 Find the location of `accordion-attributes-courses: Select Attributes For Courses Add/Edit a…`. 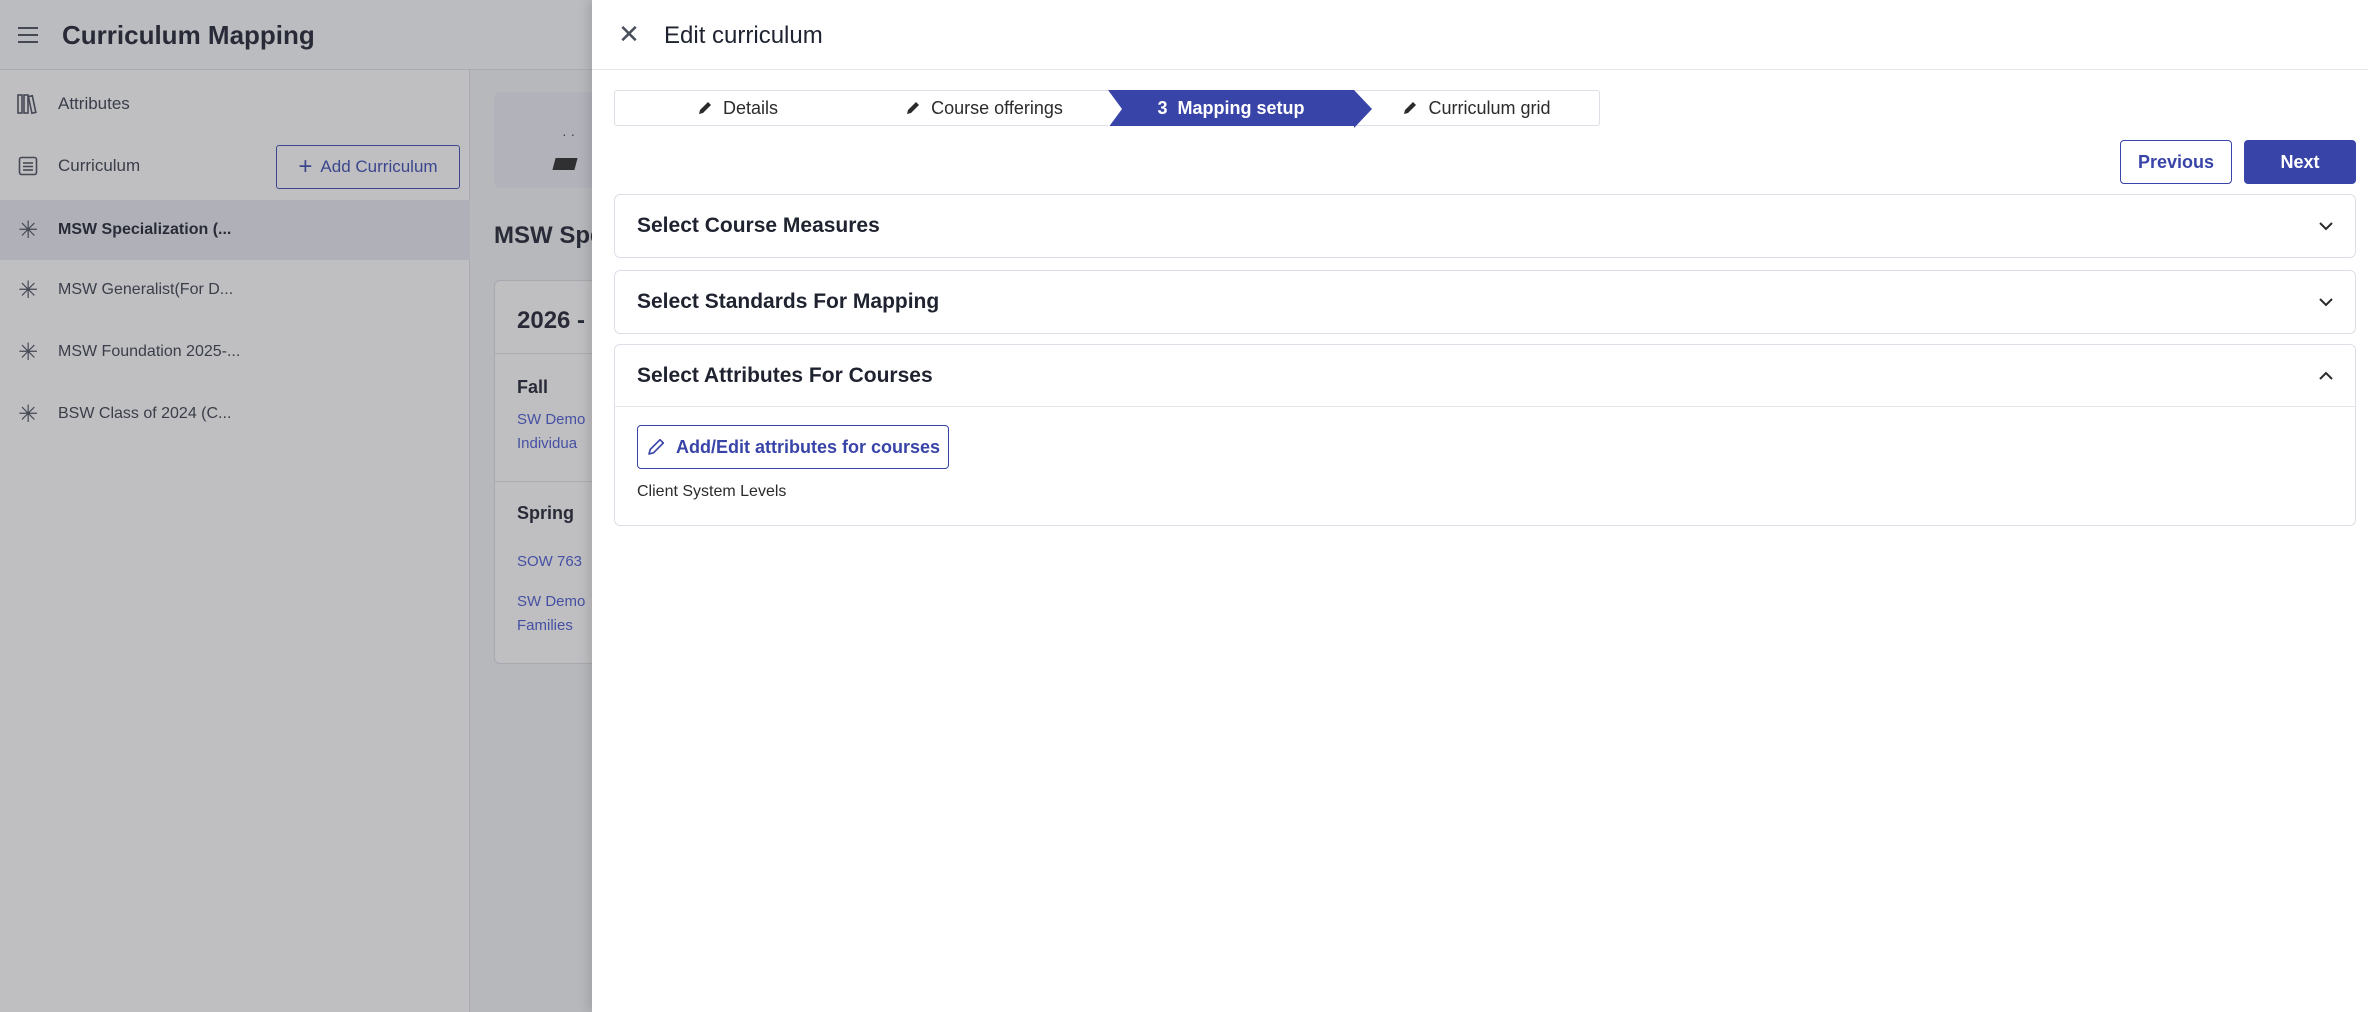

accordion-attributes-courses: Select Attributes For Courses Add/Edit a… is located at coordinates (1485, 435).